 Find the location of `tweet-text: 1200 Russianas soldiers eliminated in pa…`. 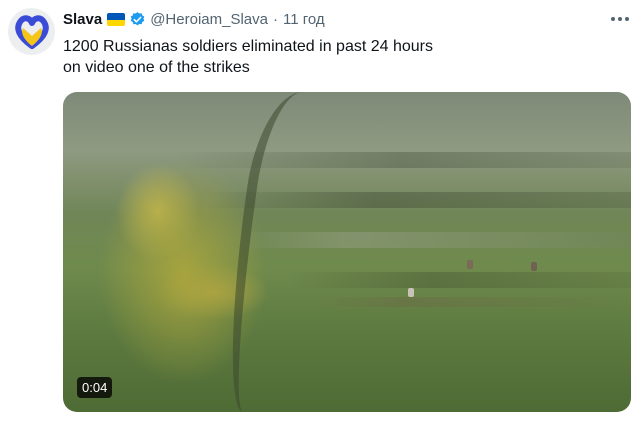

tweet-text: 1200 Russianas soldiers eliminated in pa… is located at coordinates (343, 57).